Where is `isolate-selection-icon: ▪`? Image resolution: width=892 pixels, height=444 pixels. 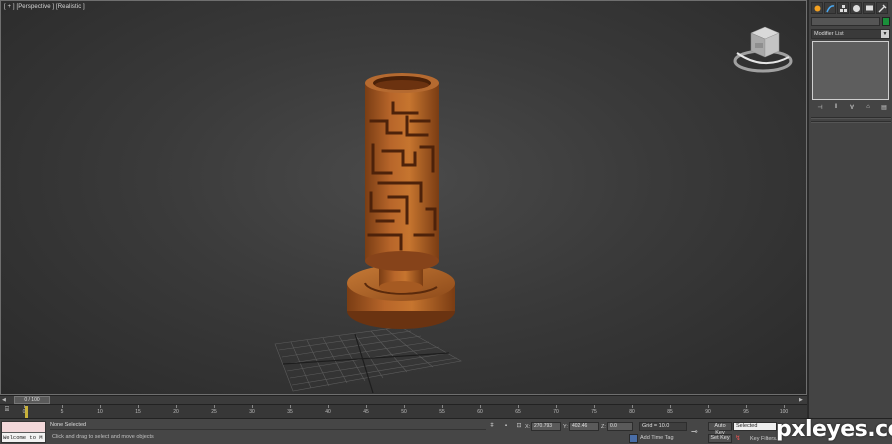 isolate-selection-icon: ▪ is located at coordinates (506, 426).